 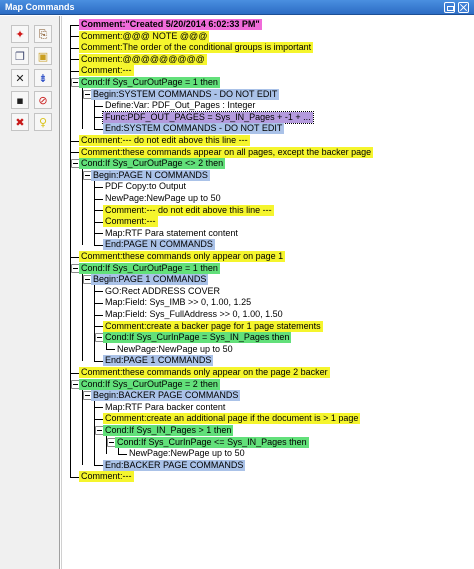 I want to click on add-command-button: ✦, so click(x=20, y=34).